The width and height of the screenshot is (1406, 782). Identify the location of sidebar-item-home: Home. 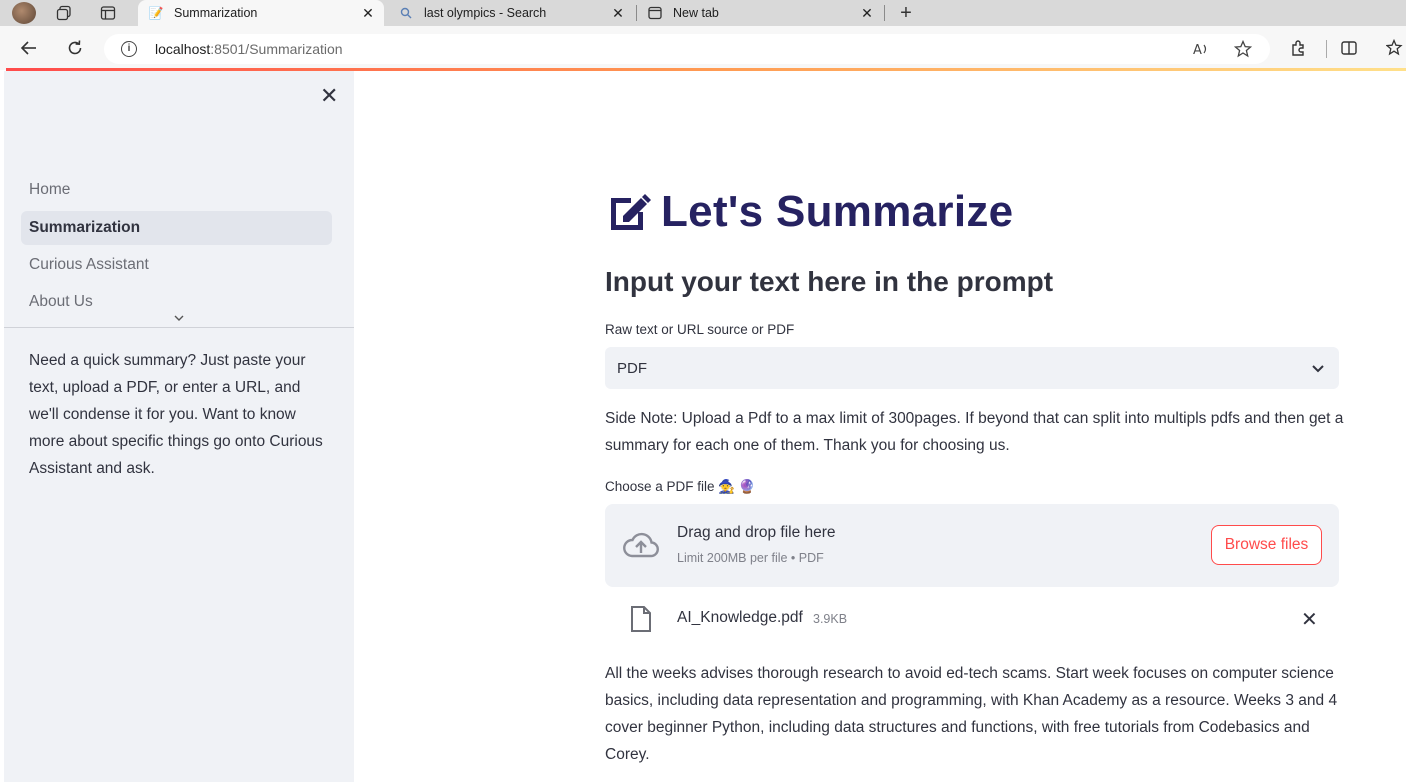
(176, 190).